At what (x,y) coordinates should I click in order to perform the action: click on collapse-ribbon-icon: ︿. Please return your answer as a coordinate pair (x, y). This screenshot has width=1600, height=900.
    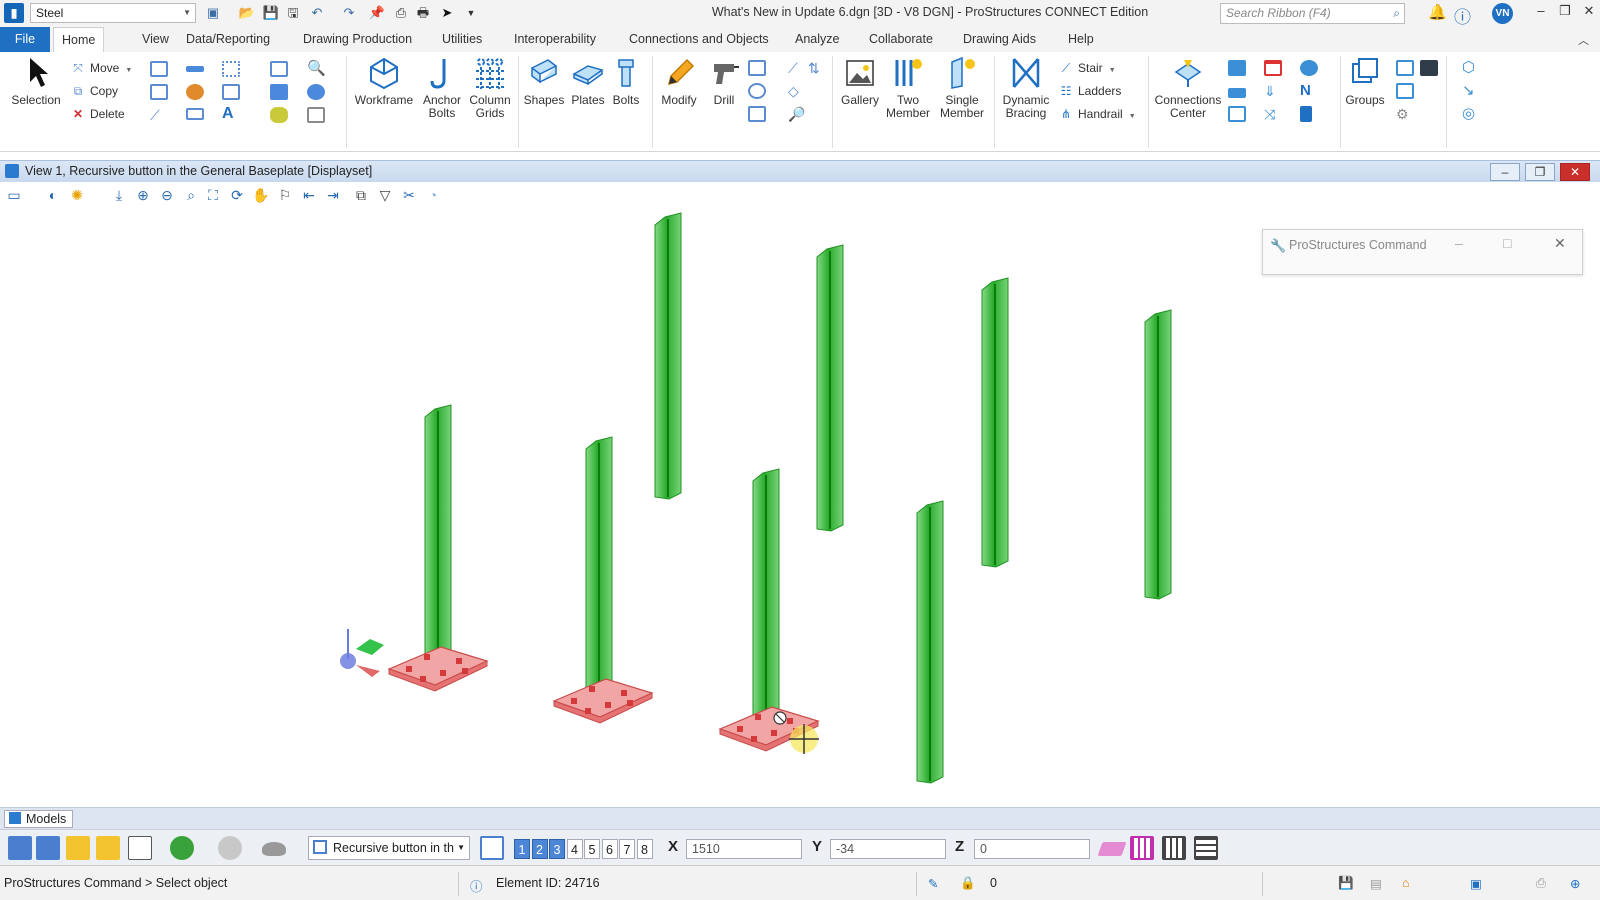
    Looking at the image, I should click on (1583, 40).